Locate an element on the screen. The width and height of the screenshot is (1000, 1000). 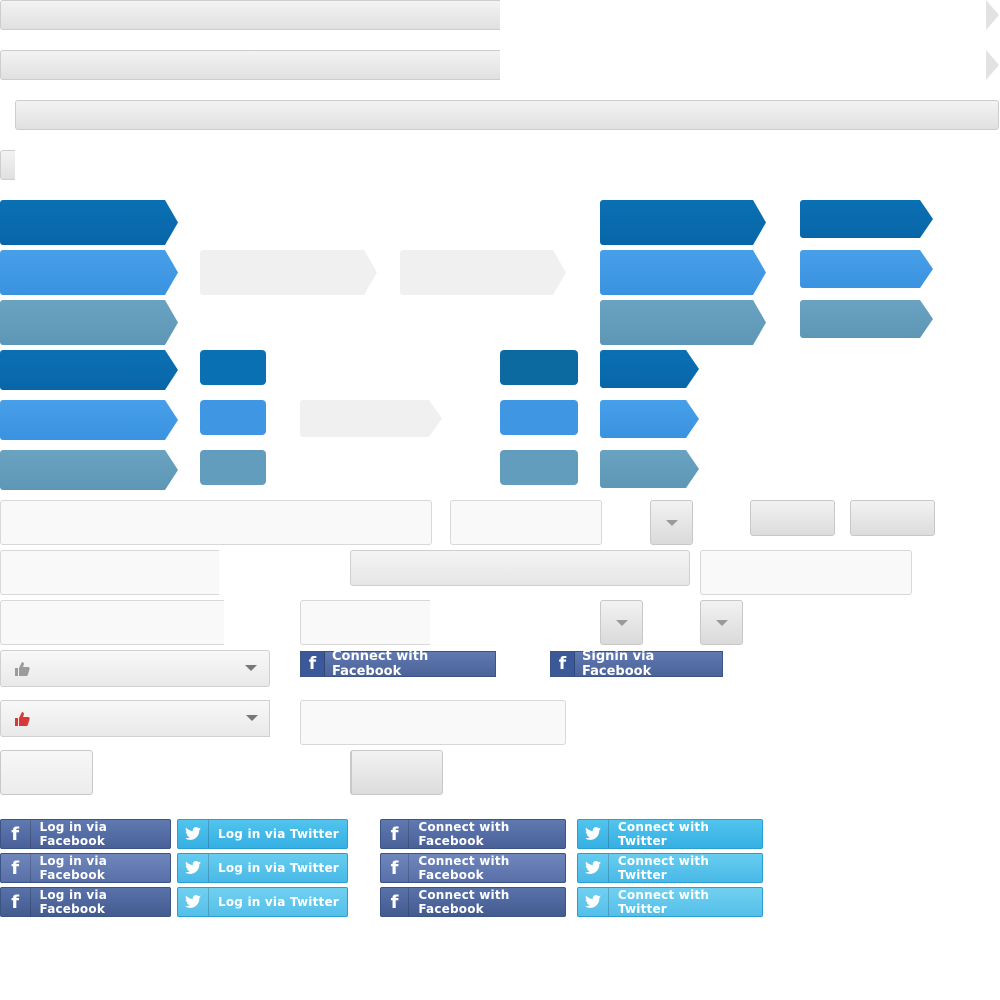
signin-facebook-button: f Signin via Facebook is located at coordinates (636, 664).